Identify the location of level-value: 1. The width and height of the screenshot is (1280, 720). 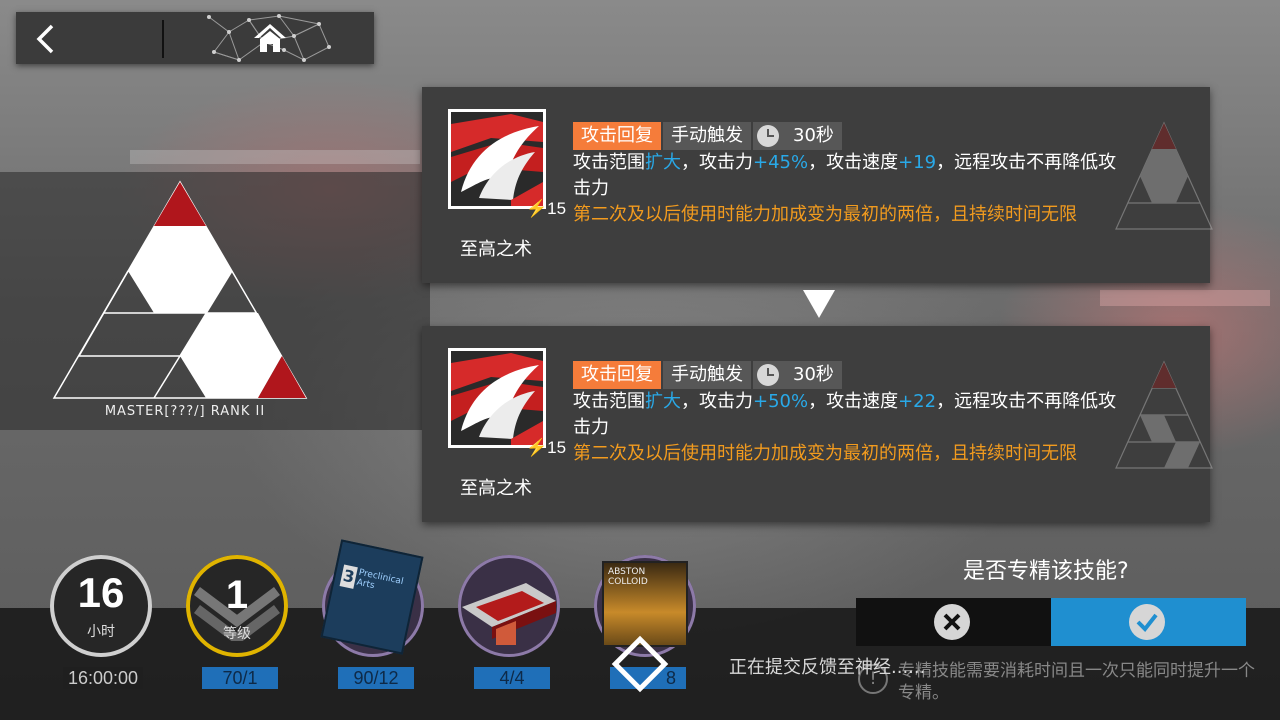
(237, 595).